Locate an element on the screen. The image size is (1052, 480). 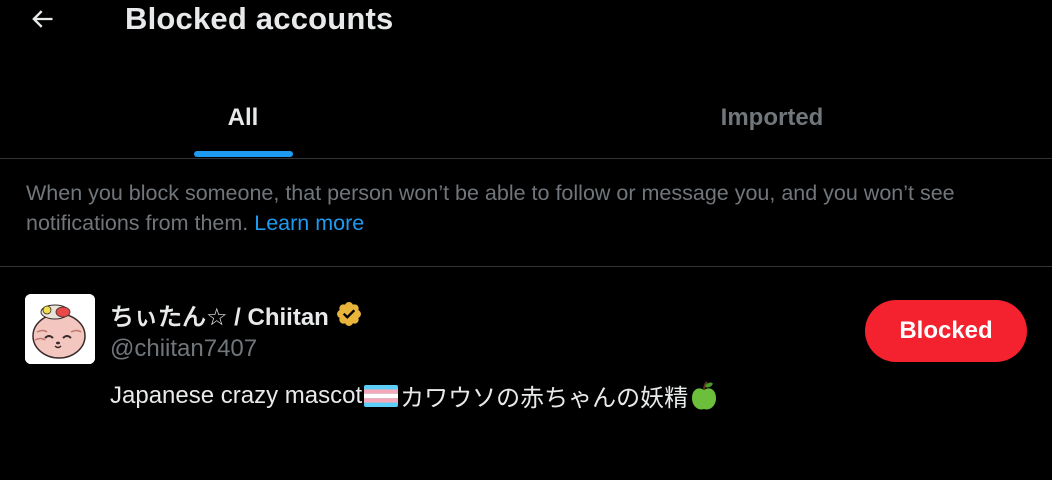
avatar is located at coordinates (60, 329).